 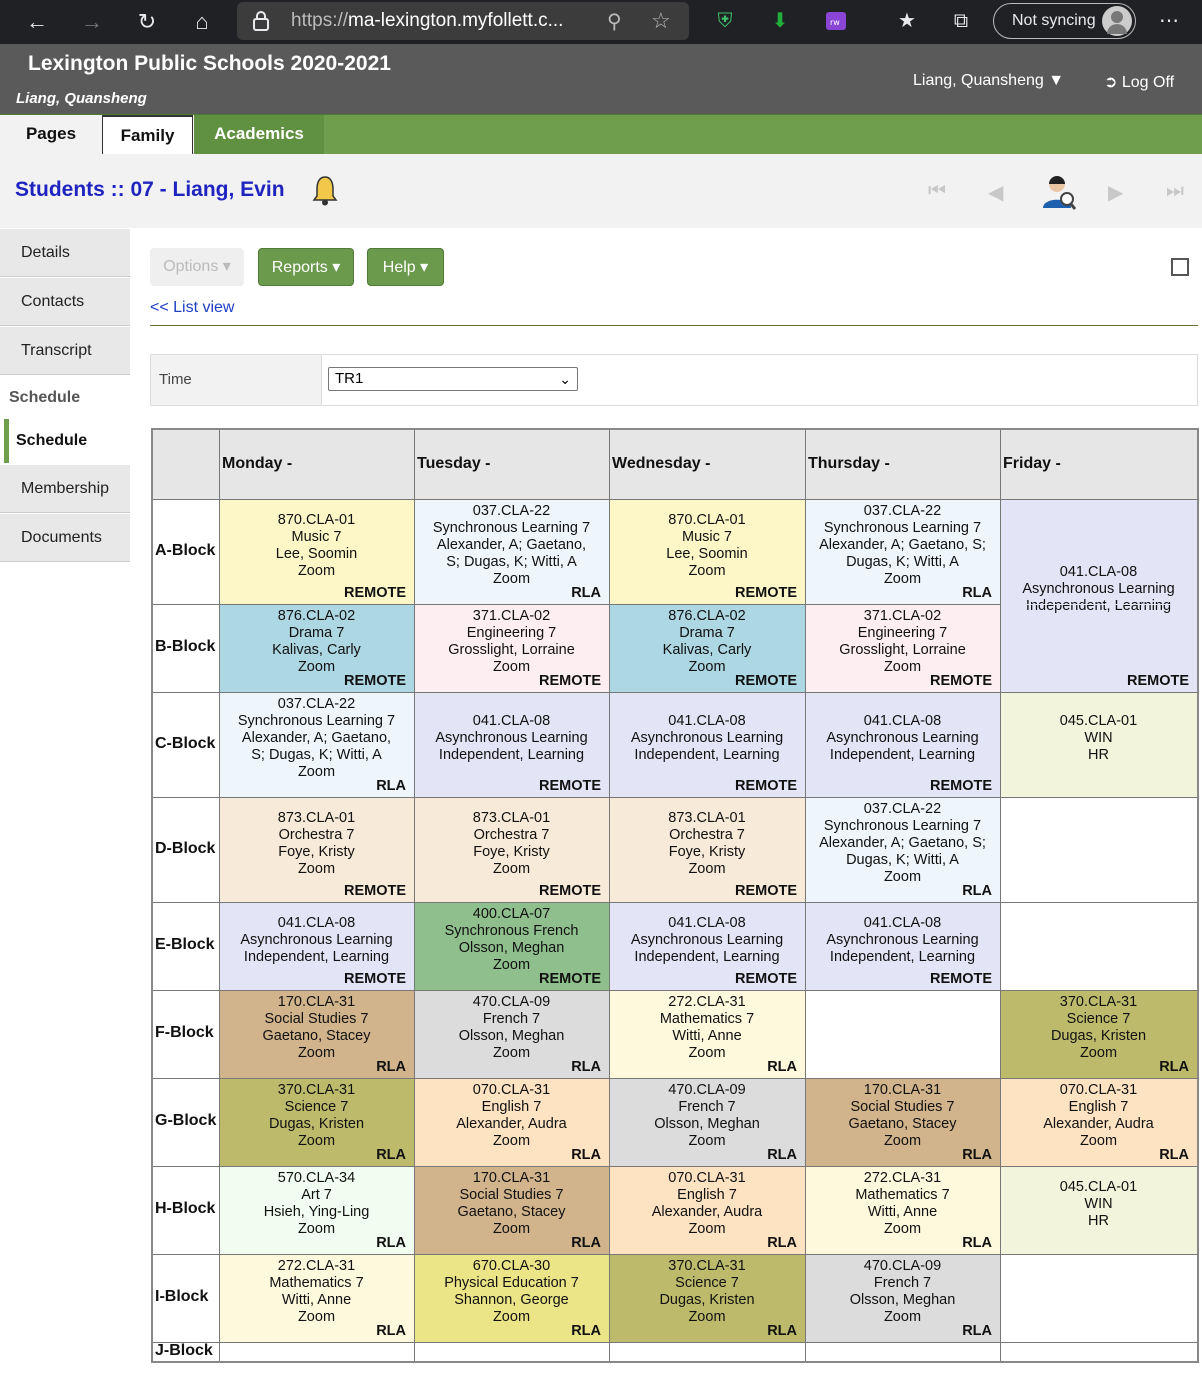 What do you see at coordinates (405, 267) in the screenshot?
I see `help-button: Help ▾` at bounding box center [405, 267].